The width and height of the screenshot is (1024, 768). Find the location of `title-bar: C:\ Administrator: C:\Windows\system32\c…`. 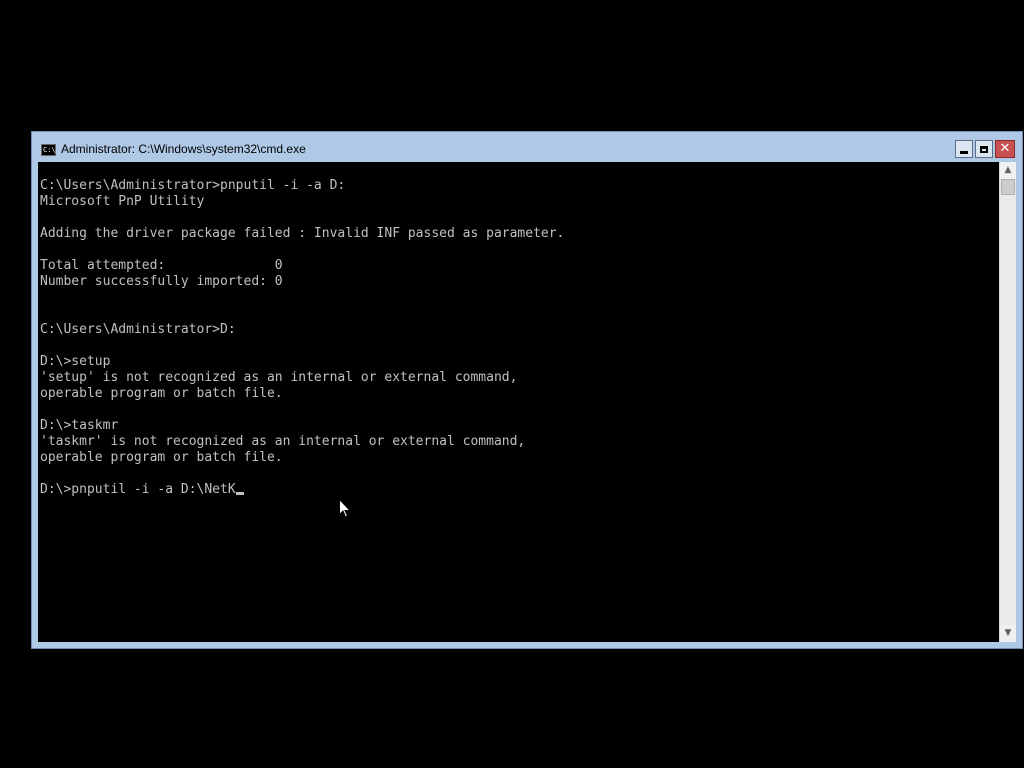

title-bar: C:\ Administrator: C:\Windows\system32\c… is located at coordinates (527, 147).